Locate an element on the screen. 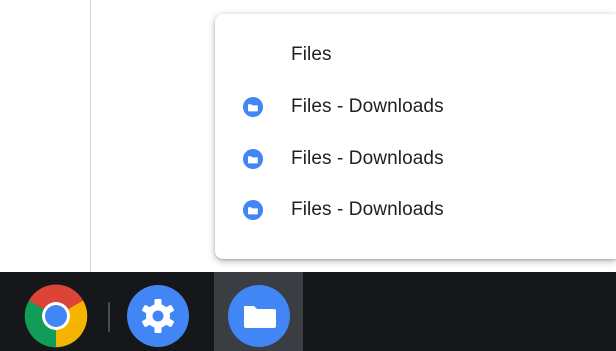  menu-item-files-downloads-1: Files - Downloads is located at coordinates (415, 107).